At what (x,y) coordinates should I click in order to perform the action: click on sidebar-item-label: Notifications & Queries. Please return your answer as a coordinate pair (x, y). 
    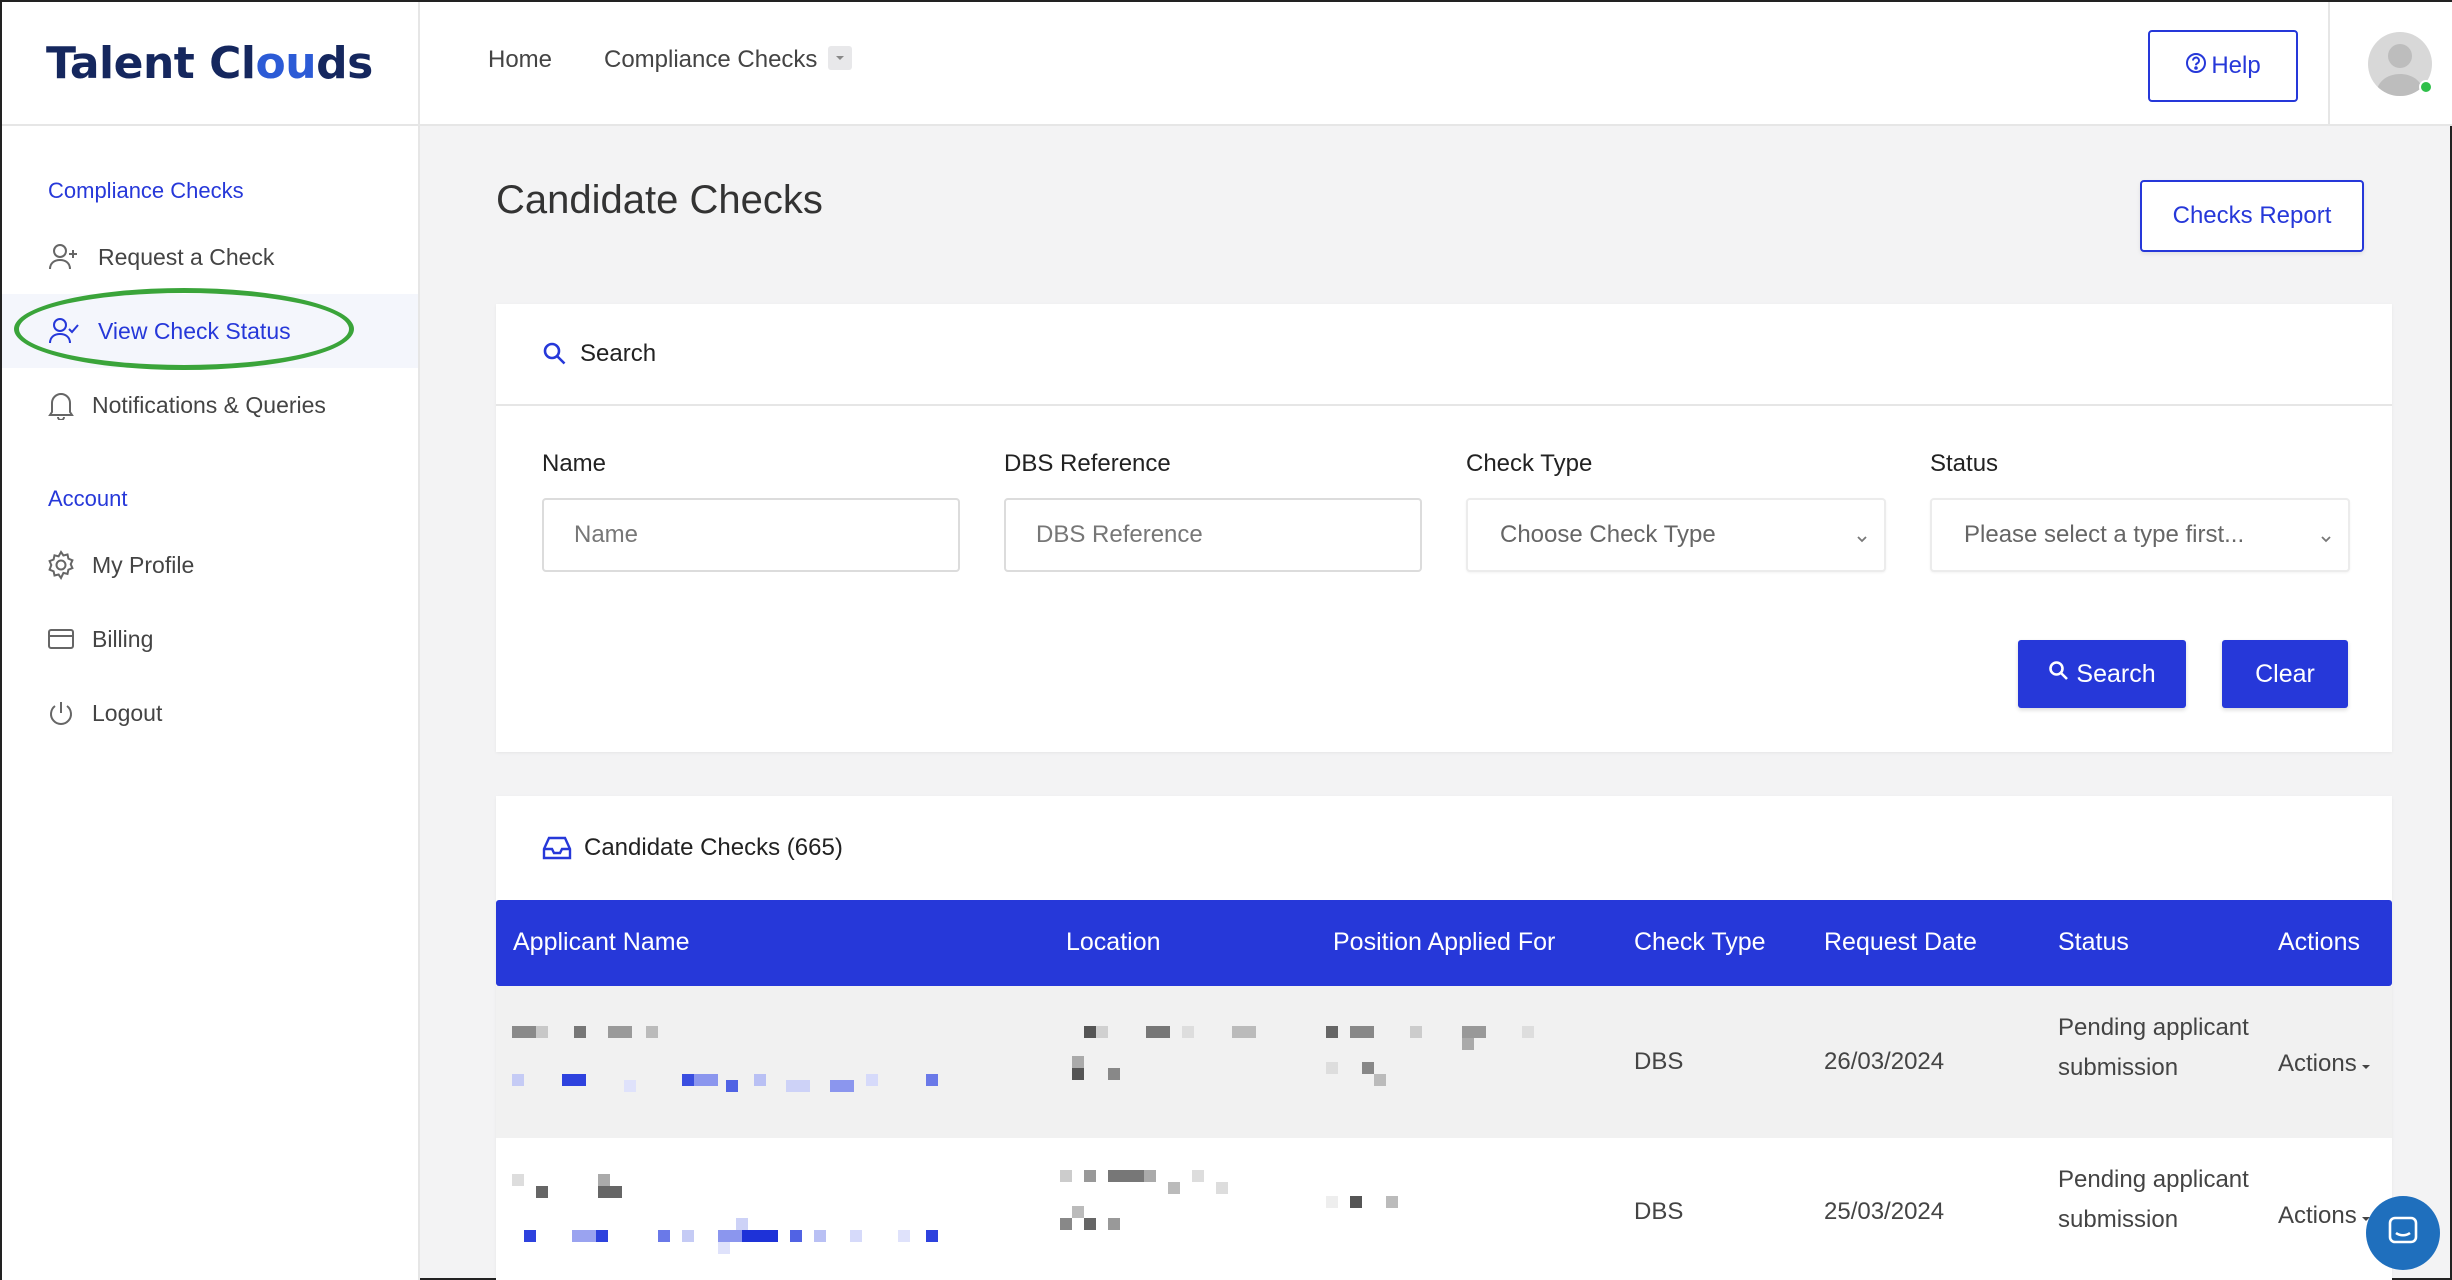
    Looking at the image, I should click on (209, 404).